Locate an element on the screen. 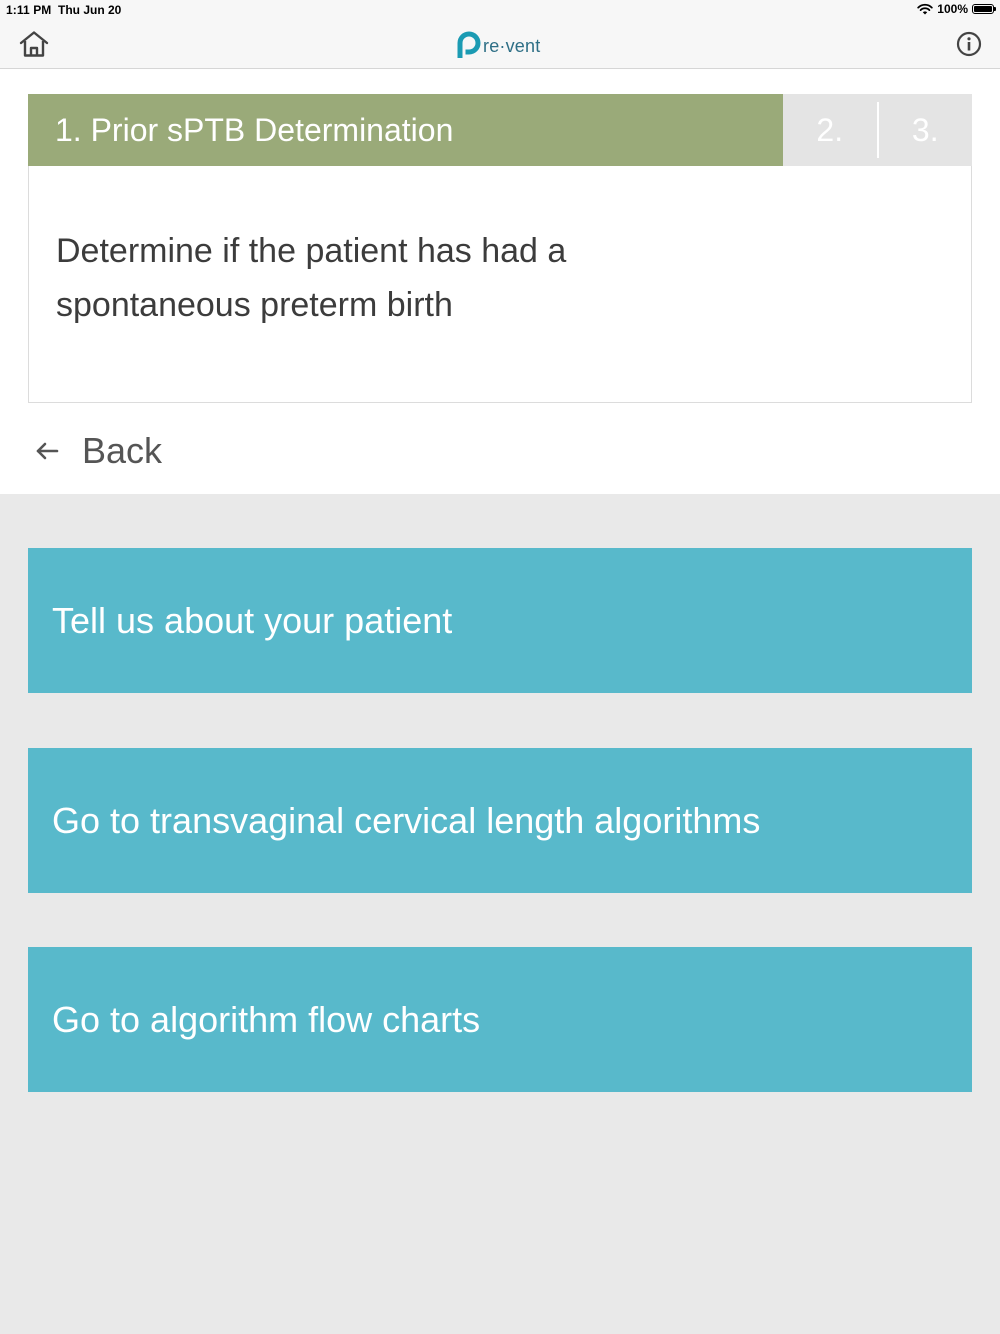 Image resolution: width=1000 pixels, height=1334 pixels. battery-icon is located at coordinates (984, 9).